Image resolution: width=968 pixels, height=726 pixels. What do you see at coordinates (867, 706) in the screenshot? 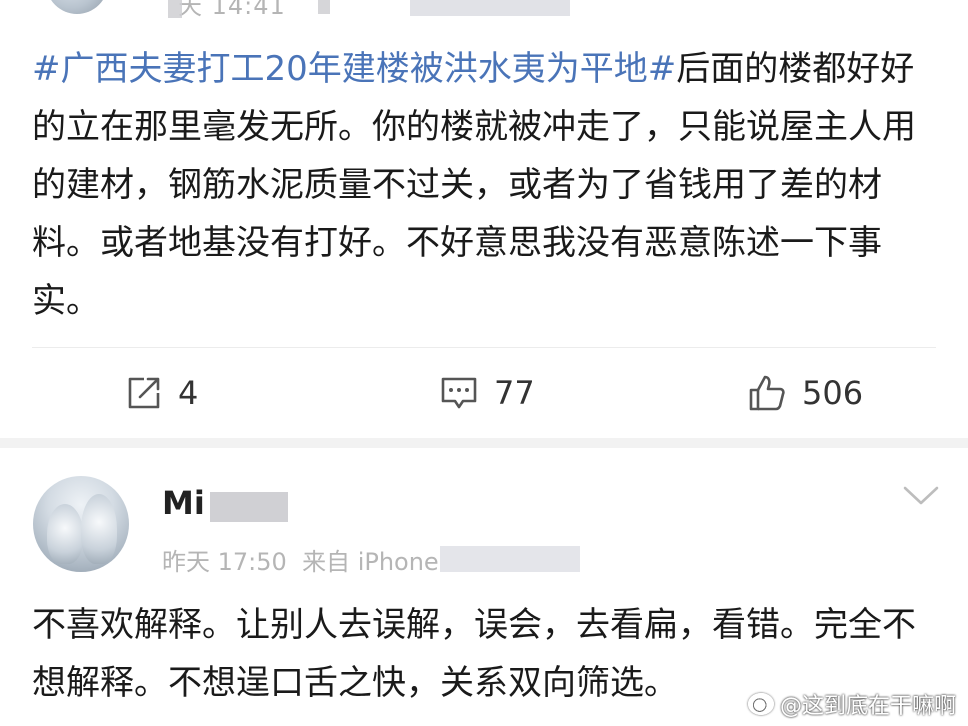
I see `watermark-text: @这到底在干嘛啊` at bounding box center [867, 706].